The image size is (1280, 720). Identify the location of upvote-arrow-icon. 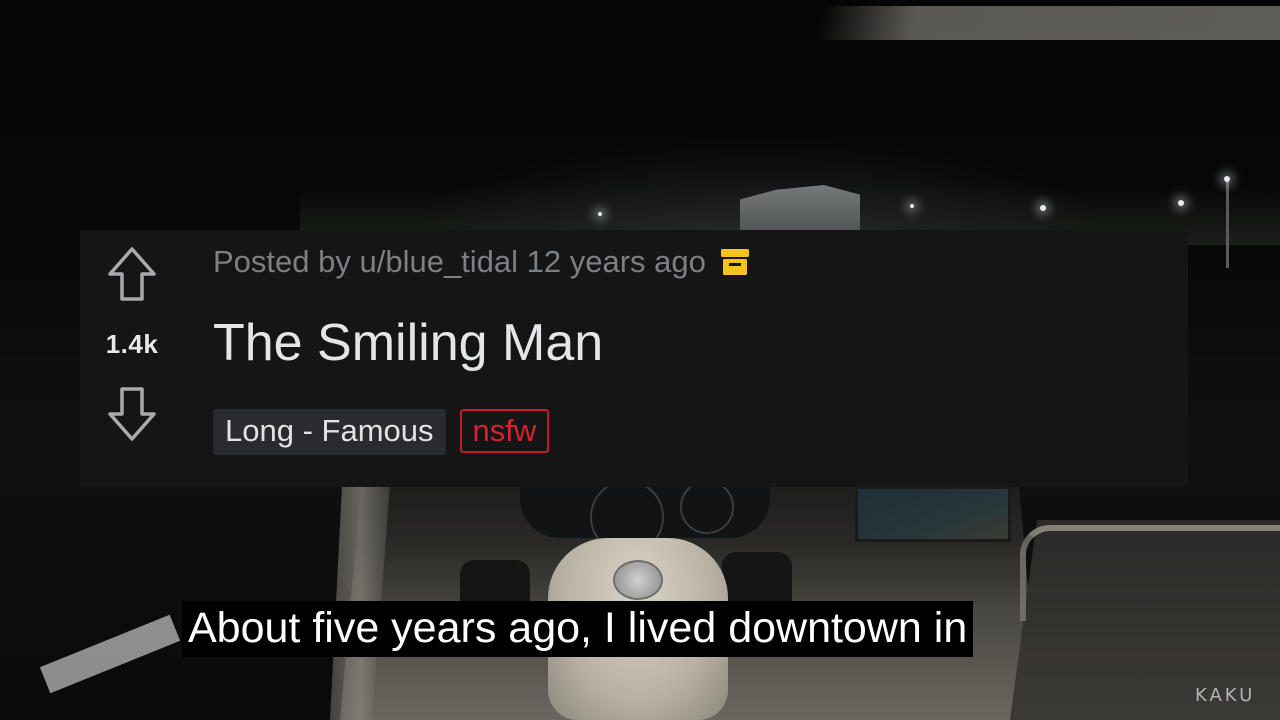
(132, 274).